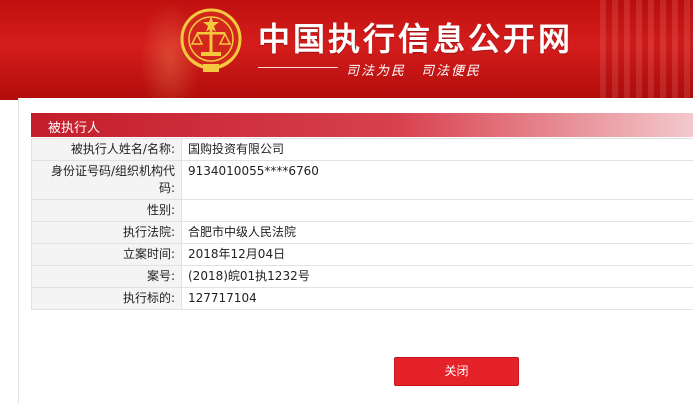  I want to click on table-row: 立案时间: 2018年12月04日, so click(362, 254).